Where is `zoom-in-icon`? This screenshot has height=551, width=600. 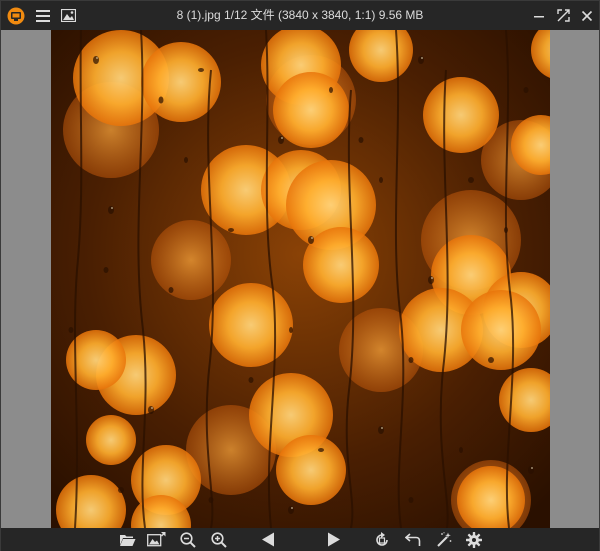 zoom-in-icon is located at coordinates (219, 539).